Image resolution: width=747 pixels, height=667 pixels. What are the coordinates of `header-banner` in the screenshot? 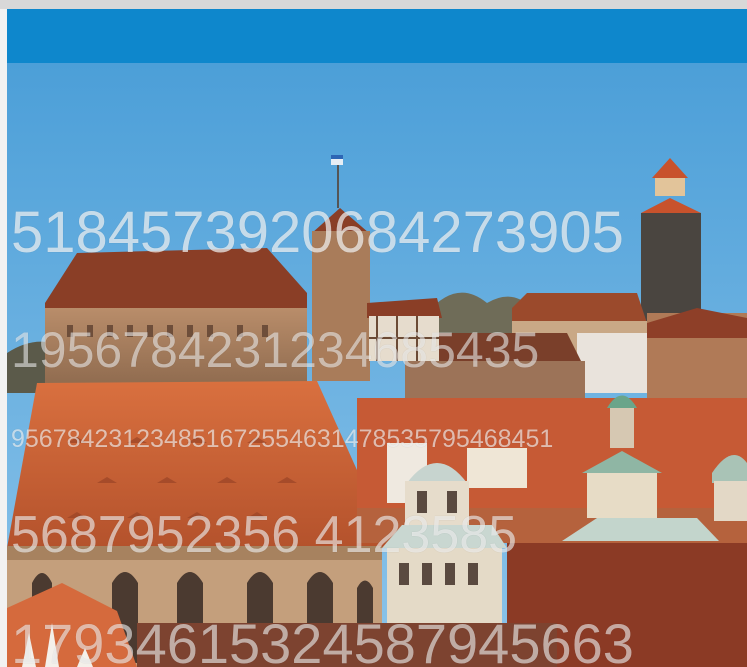 It's located at (377, 36).